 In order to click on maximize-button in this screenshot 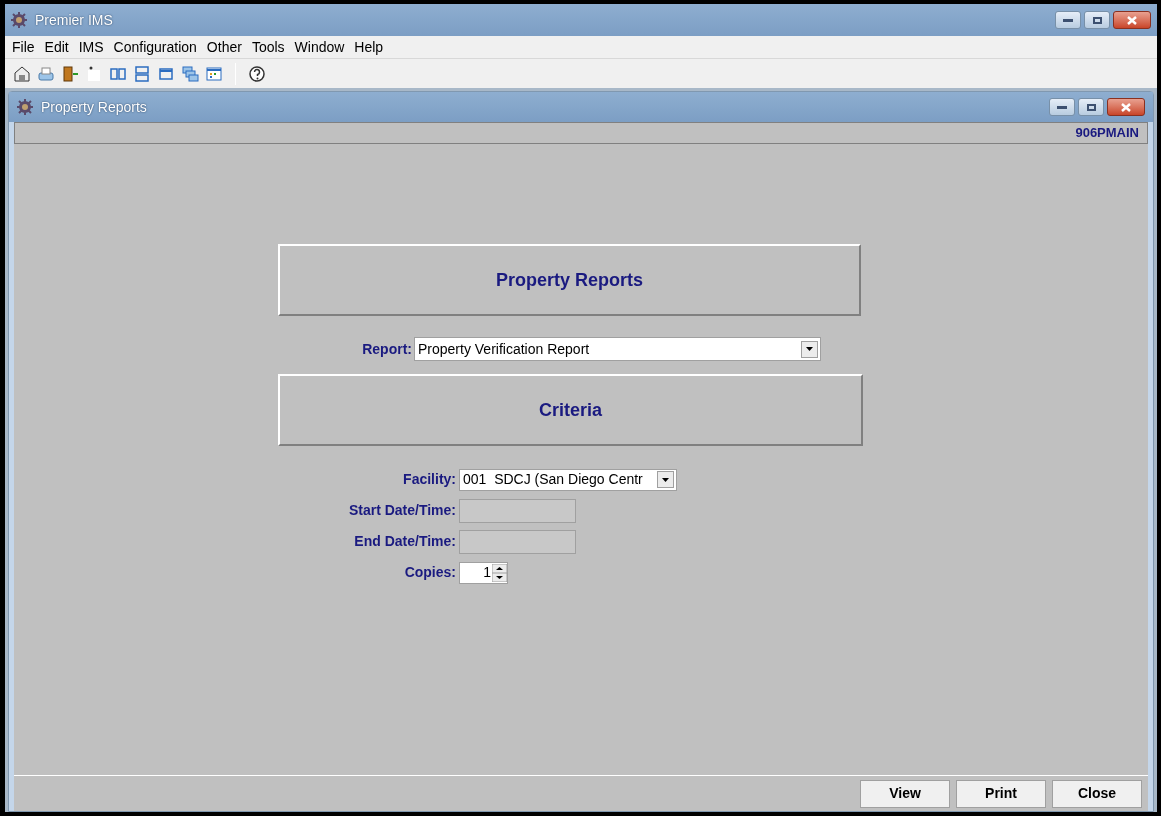, I will do `click(1091, 107)`.